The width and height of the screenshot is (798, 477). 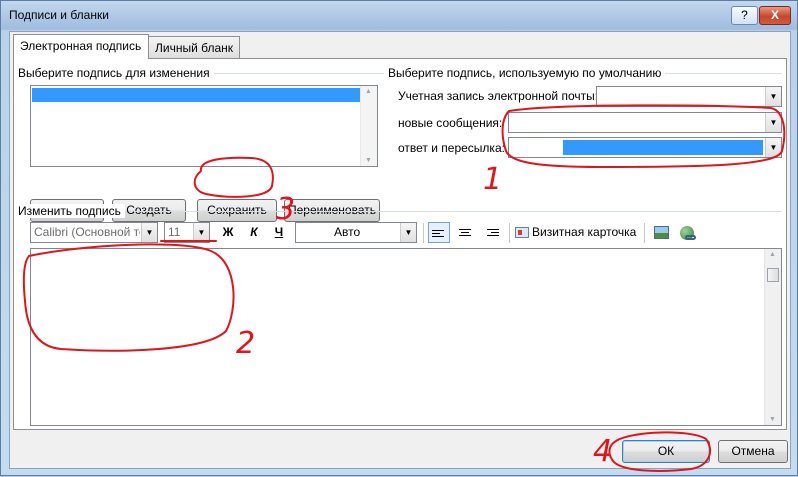 I want to click on help-button: ?, so click(x=744, y=15).